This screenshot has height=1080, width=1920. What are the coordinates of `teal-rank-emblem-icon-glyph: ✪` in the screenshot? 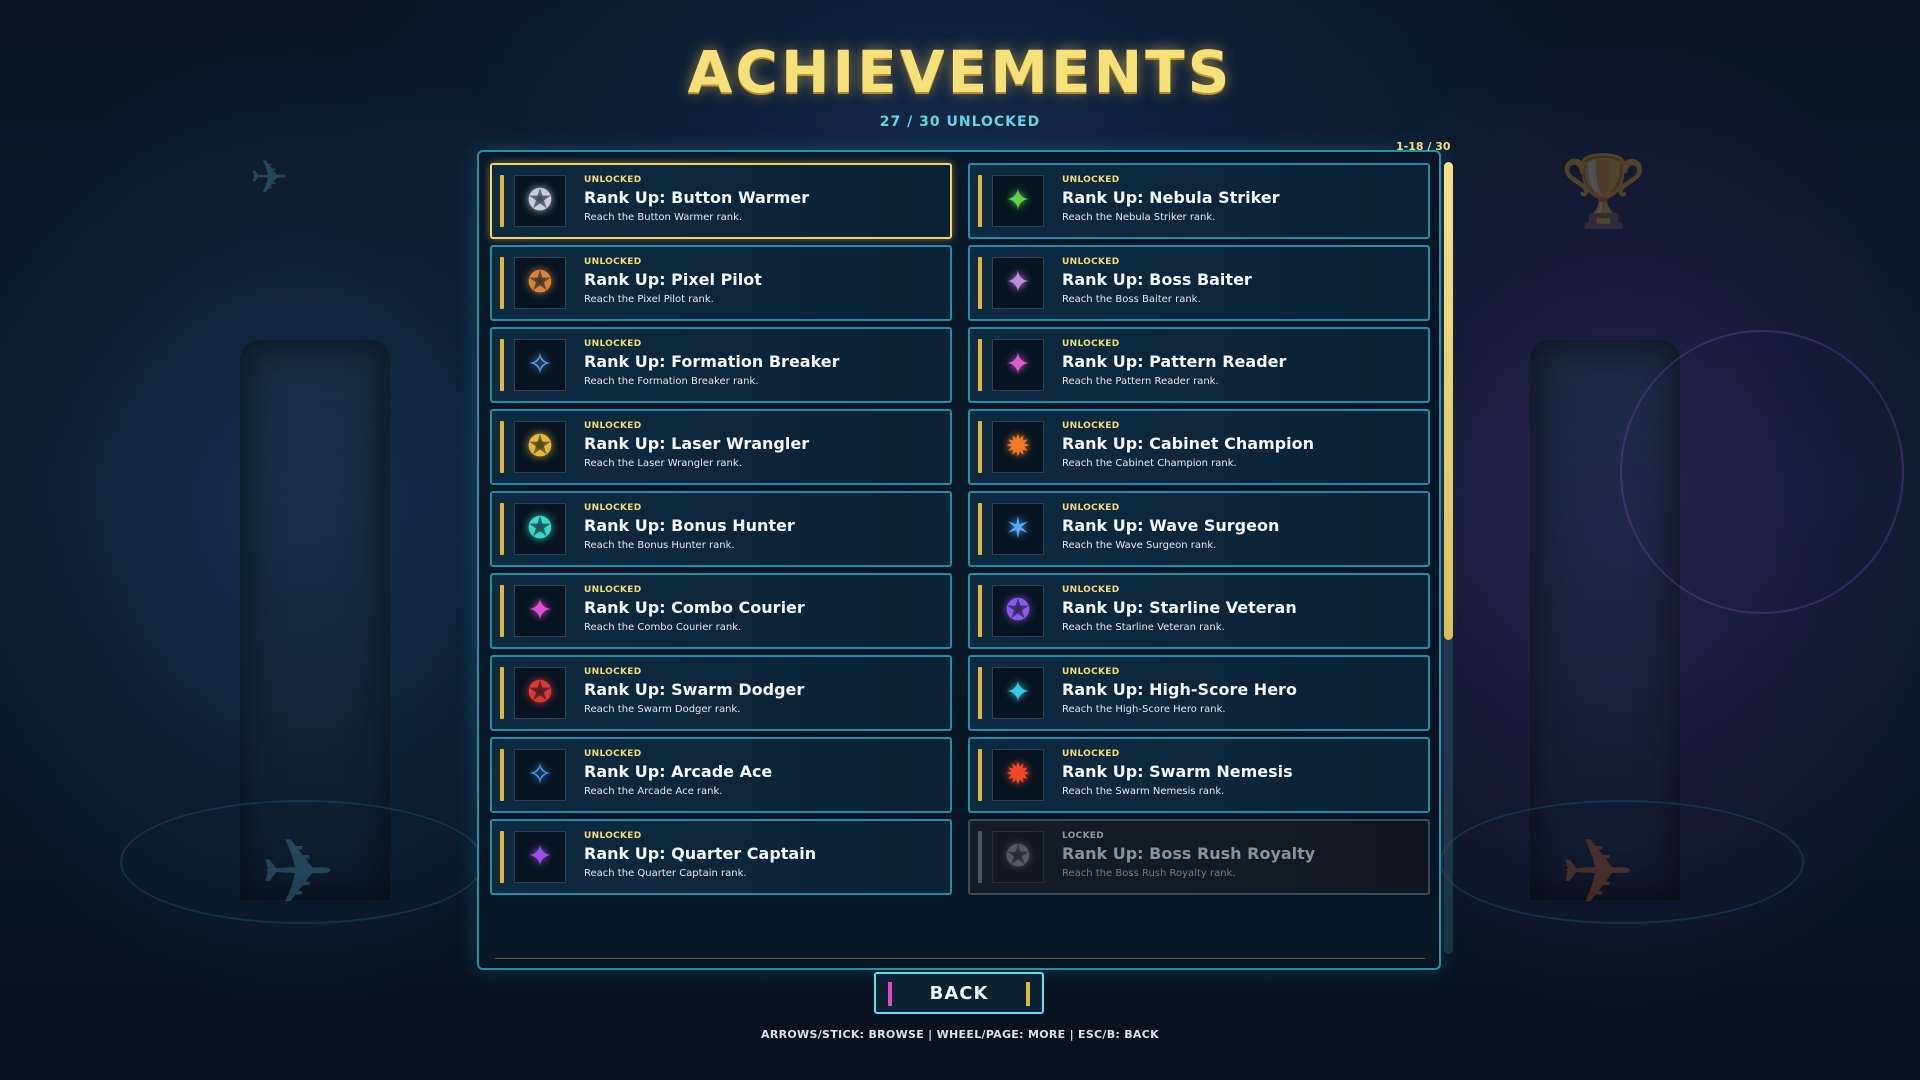 It's located at (540, 528).